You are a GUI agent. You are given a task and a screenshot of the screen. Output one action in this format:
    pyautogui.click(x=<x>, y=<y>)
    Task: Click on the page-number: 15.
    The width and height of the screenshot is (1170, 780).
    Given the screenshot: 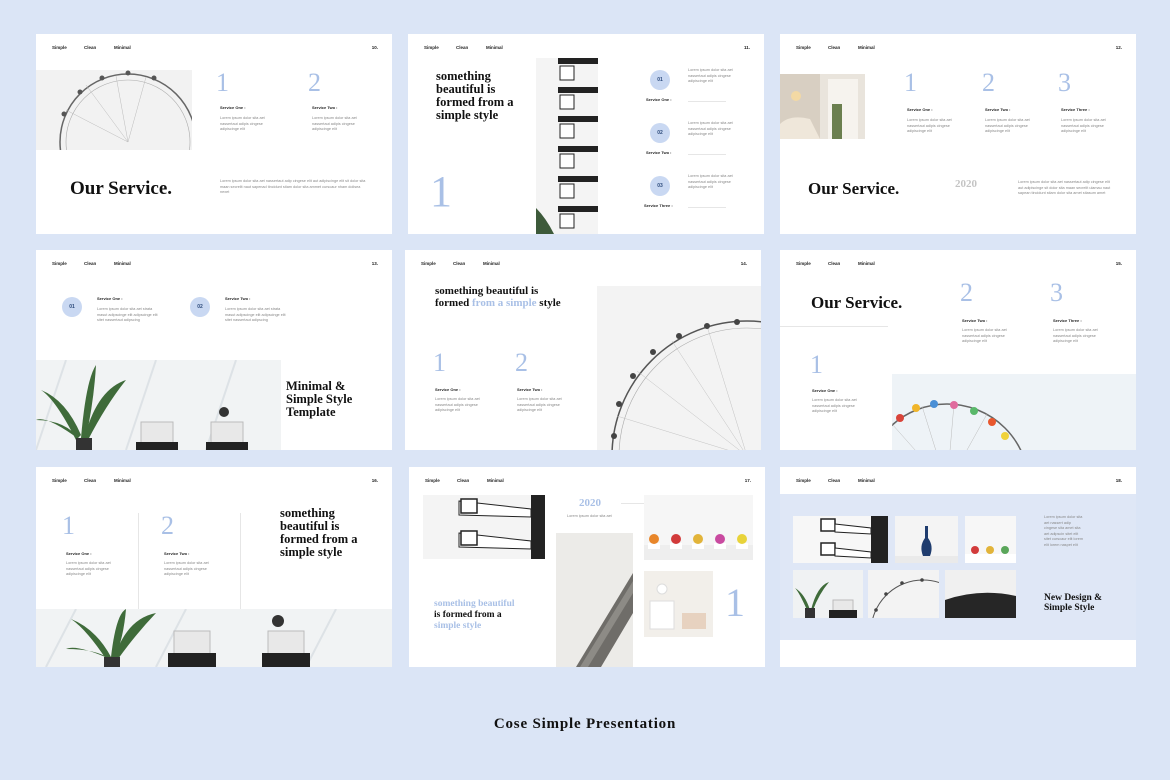 What is the action you would take?
    pyautogui.click(x=1118, y=263)
    